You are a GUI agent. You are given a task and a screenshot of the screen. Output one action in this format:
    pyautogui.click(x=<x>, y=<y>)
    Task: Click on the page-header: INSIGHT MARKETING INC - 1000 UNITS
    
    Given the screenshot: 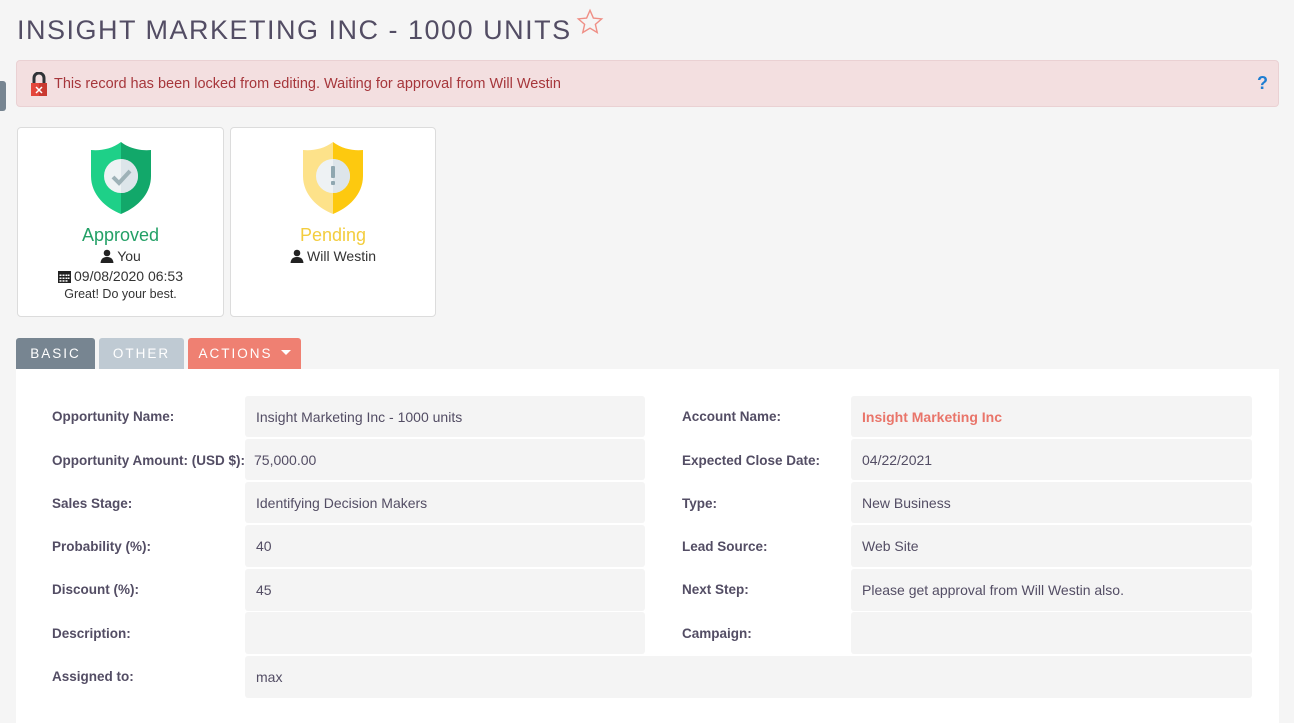 What is the action you would take?
    pyautogui.click(x=310, y=30)
    